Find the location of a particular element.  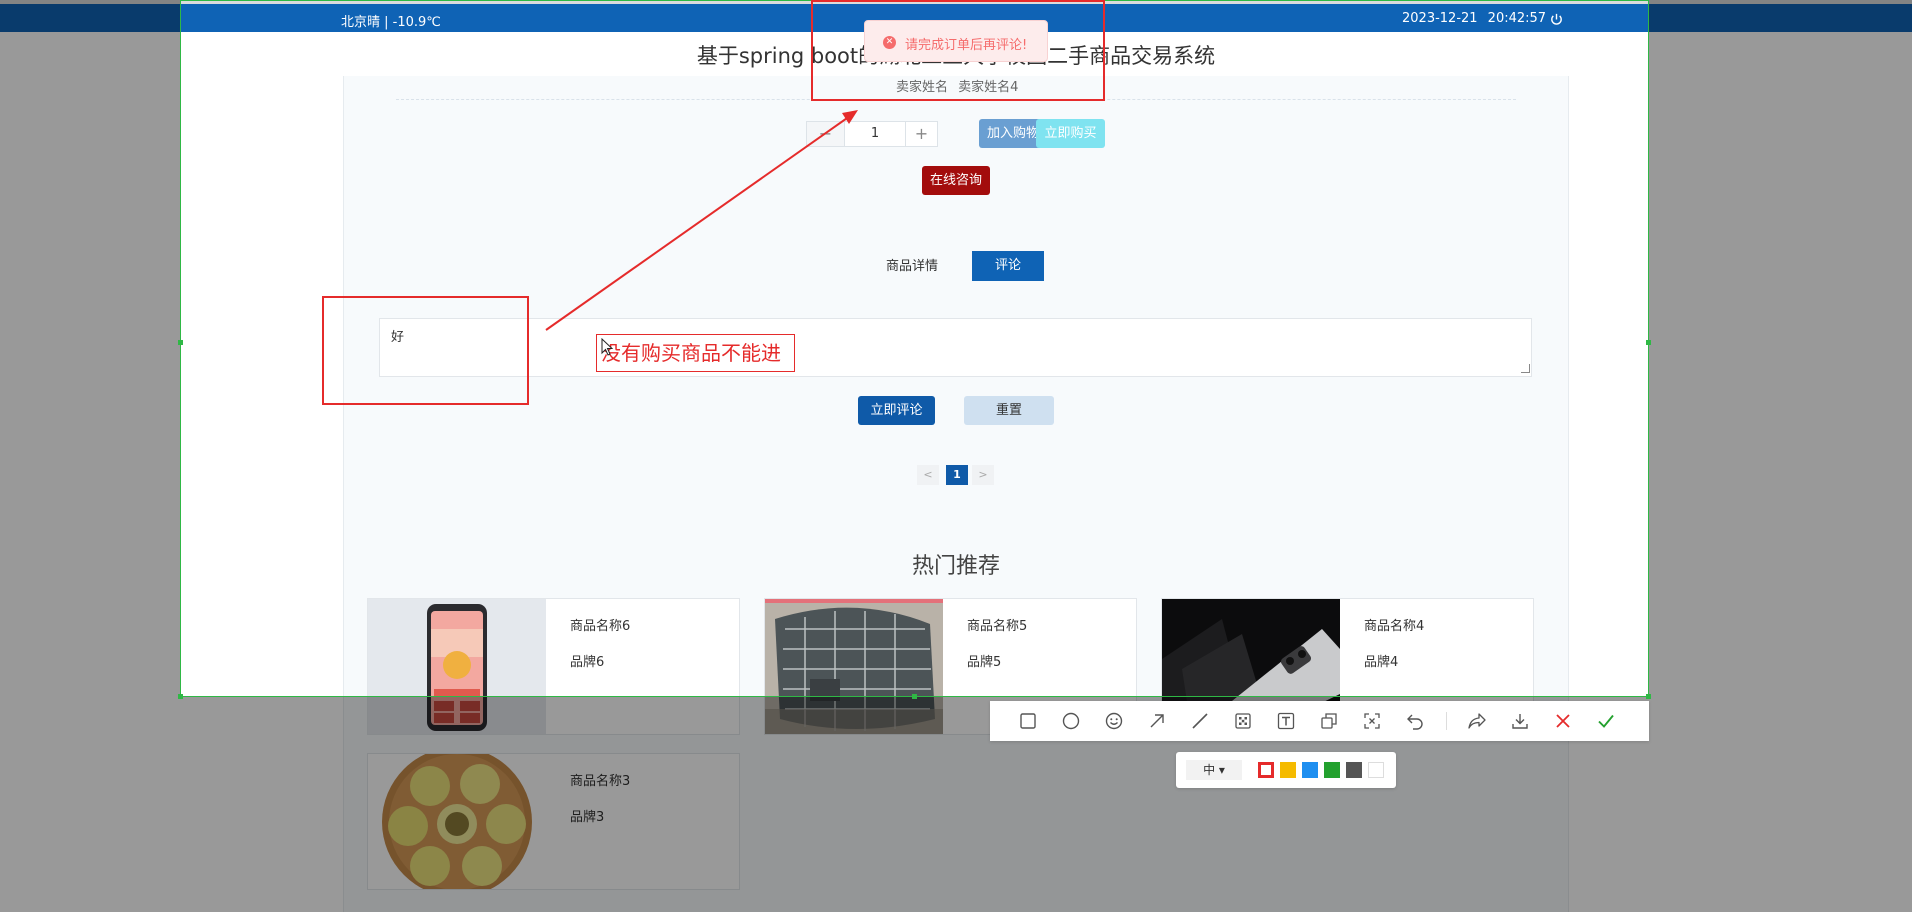

color-swatch-blue is located at coordinates (1310, 770).